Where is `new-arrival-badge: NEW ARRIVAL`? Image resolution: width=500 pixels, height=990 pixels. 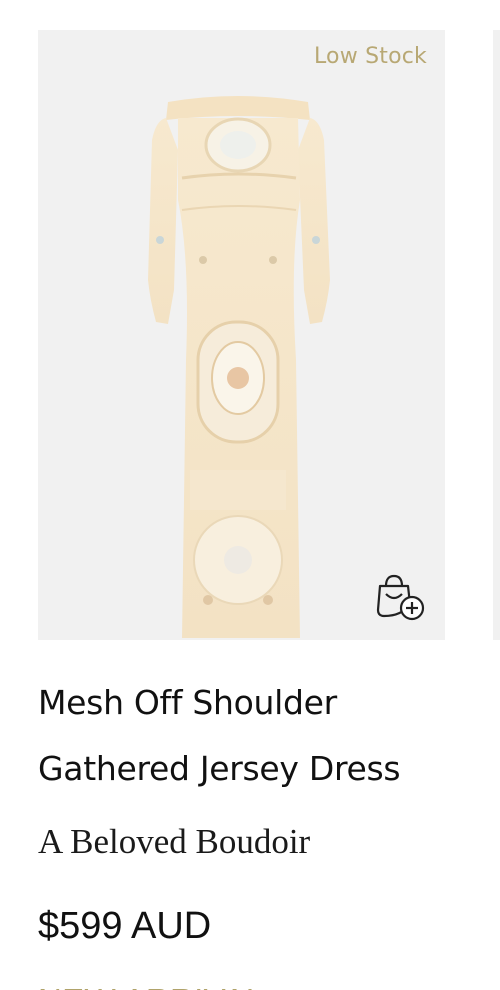
new-arrival-badge: NEW ARRIVAL is located at coordinates (151, 986).